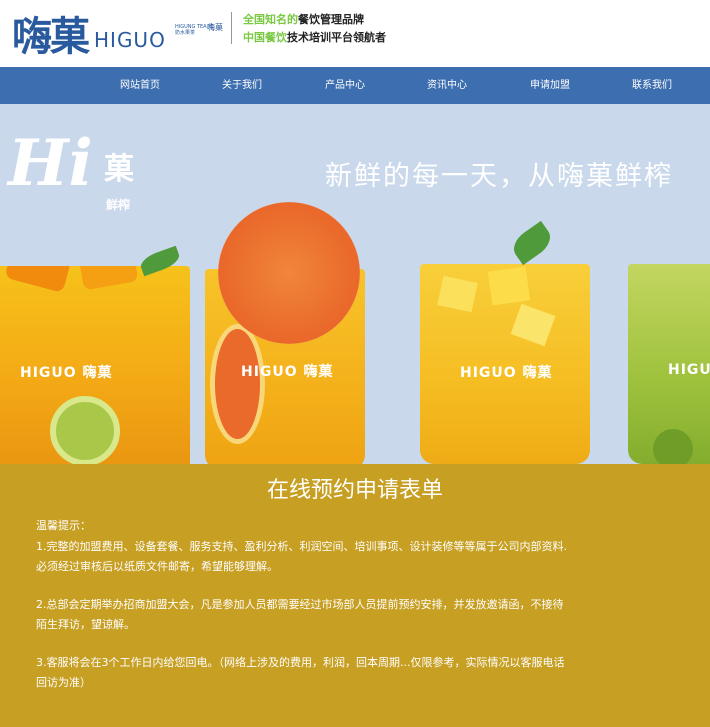 The image size is (710, 727). Describe the element at coordinates (242, 85) in the screenshot. I see `nav-item-about: 关于我们` at that location.